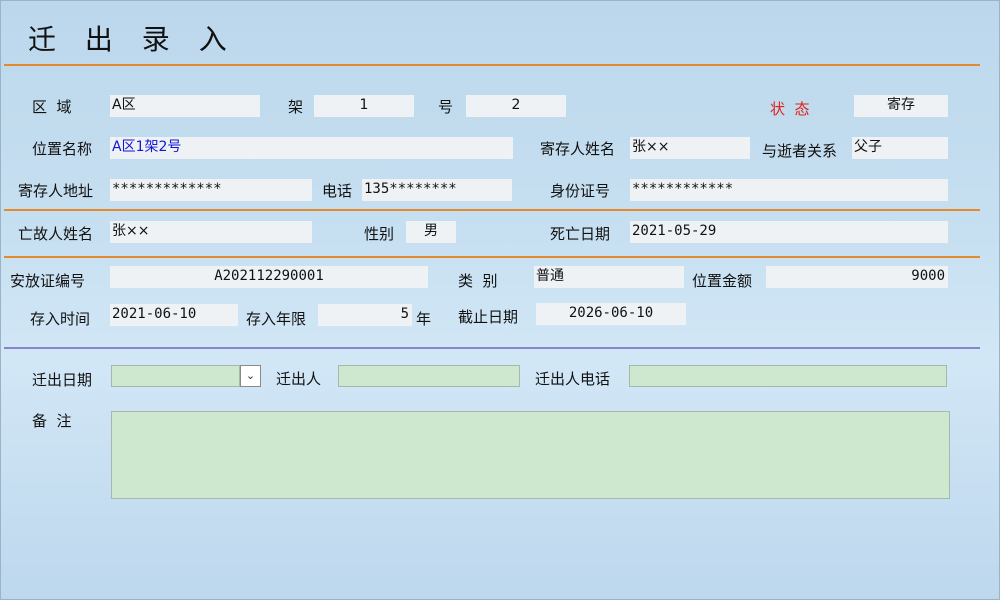 The width and height of the screenshot is (1000, 600). What do you see at coordinates (530, 455) in the screenshot?
I see `remark-textarea` at bounding box center [530, 455].